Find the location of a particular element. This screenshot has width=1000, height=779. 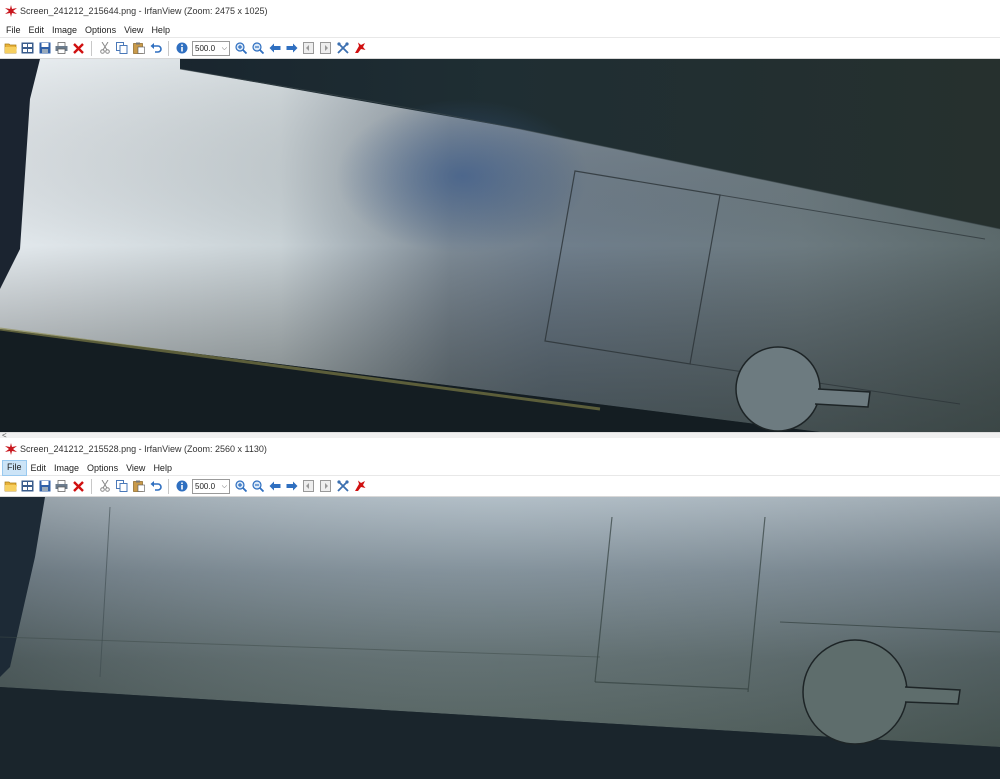

scroll-left-arrow: < is located at coordinates (4, 434).